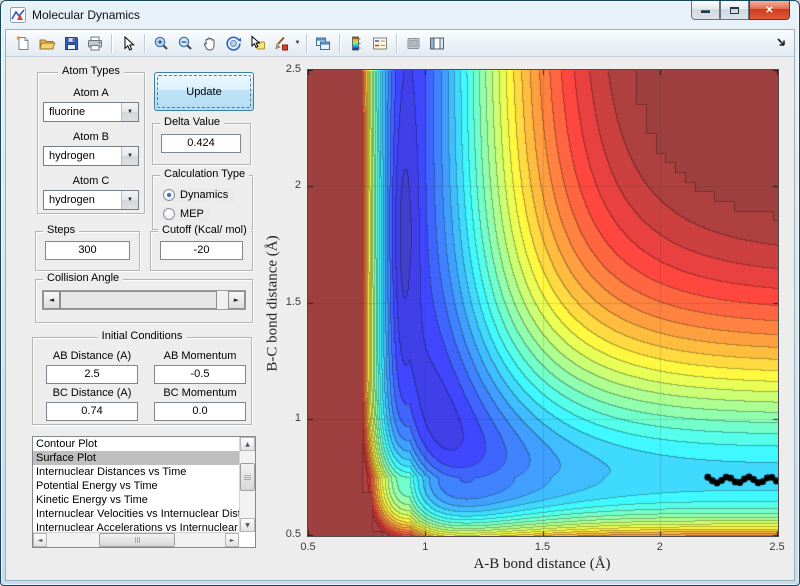  What do you see at coordinates (142, 336) in the screenshot?
I see `initial-conditions-legend: Initial Conditions` at bounding box center [142, 336].